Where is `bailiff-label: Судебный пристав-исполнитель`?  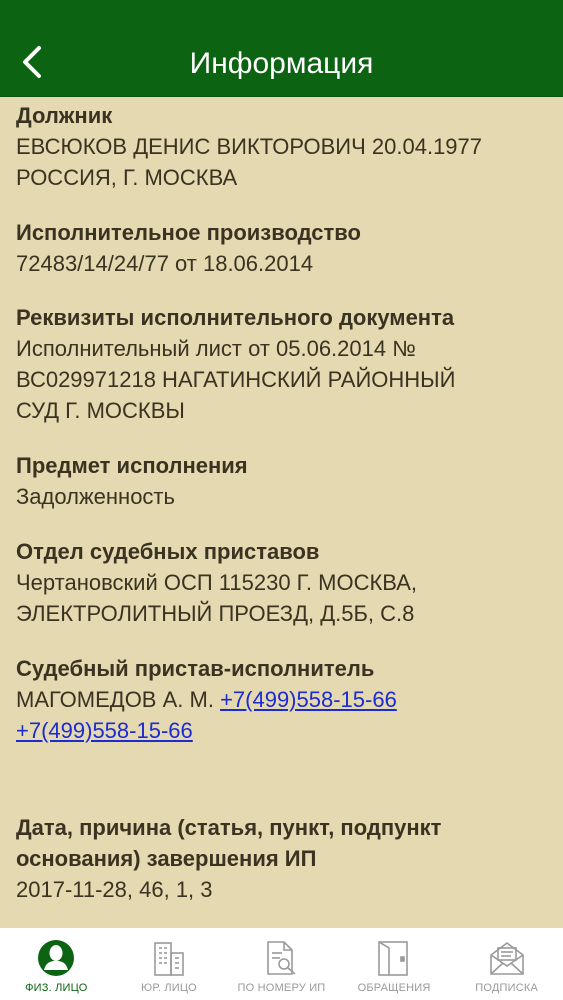
bailiff-label: Судебный пристав-исполнитель is located at coordinates (195, 668).